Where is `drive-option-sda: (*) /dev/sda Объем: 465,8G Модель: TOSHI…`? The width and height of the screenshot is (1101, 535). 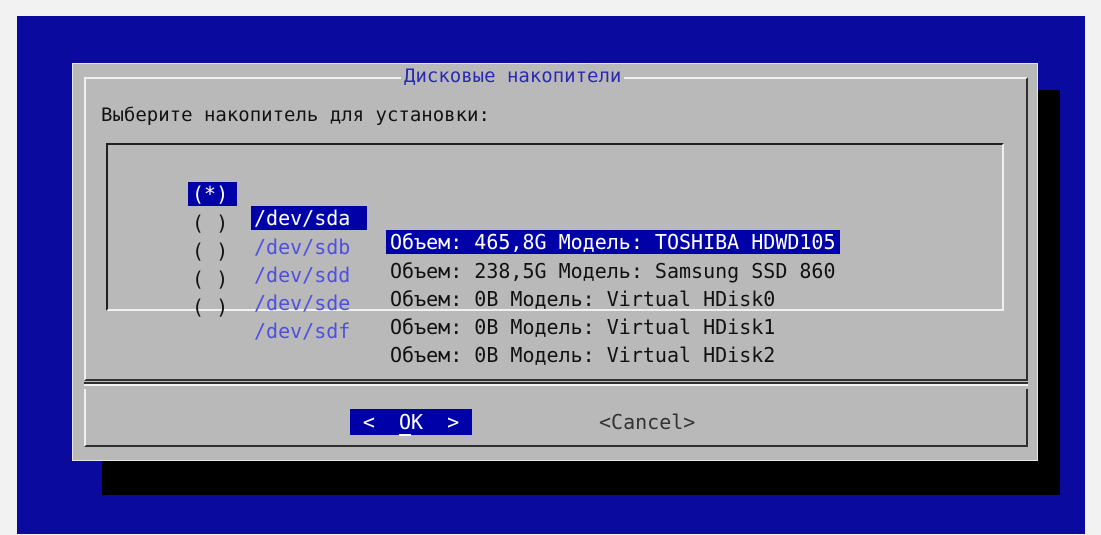 drive-option-sda: (*) /dev/sda Объем: 465,8G Модель: TOSHI… is located at coordinates (474, 206).